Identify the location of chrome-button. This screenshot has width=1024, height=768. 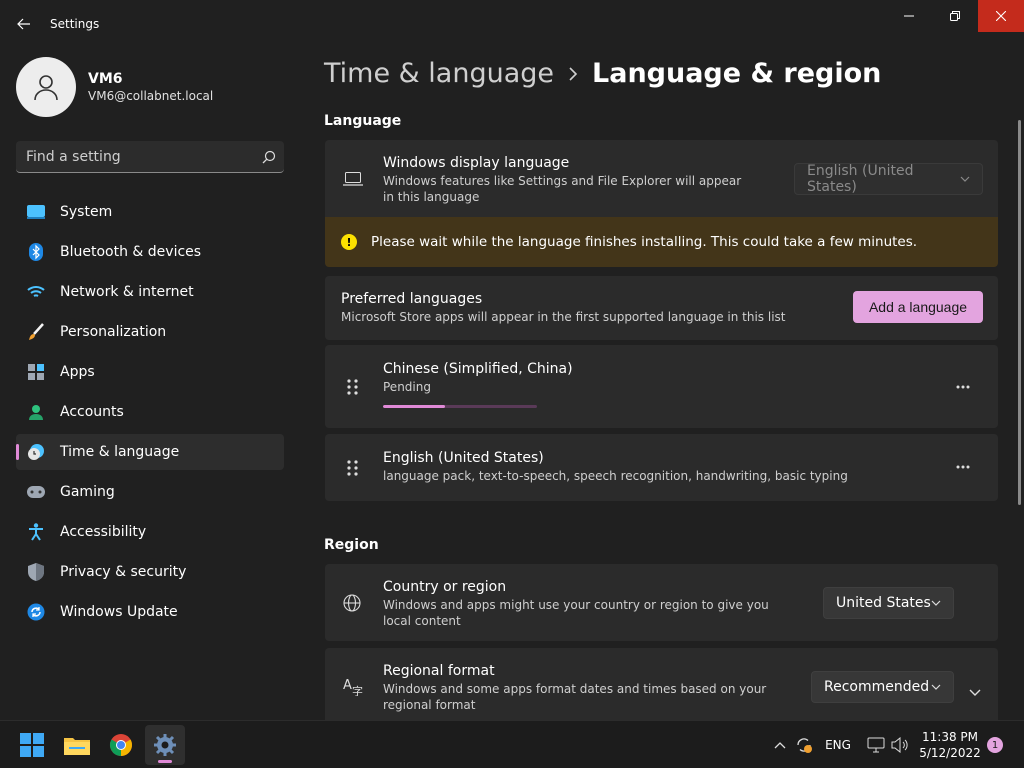
(121, 745).